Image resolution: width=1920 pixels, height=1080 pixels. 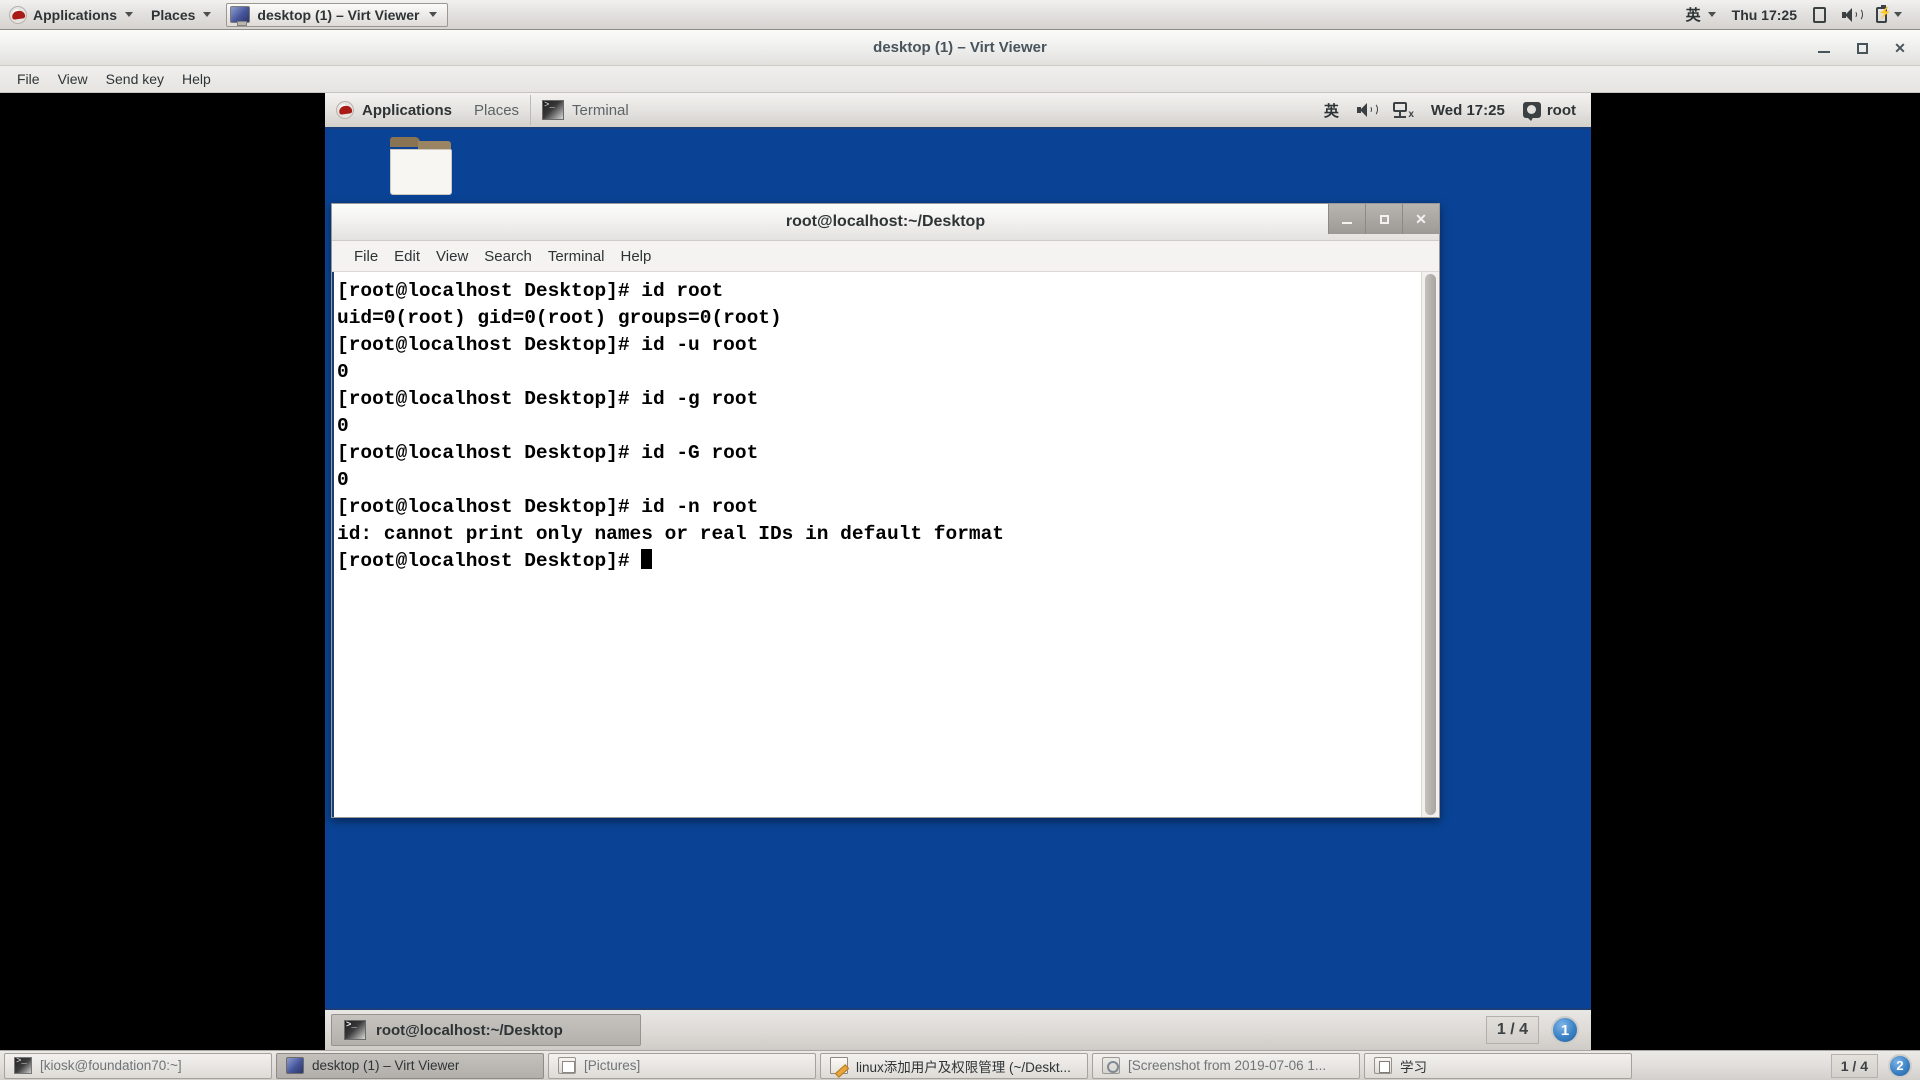 What do you see at coordinates (1900, 48) in the screenshot?
I see `close-button: ✕` at bounding box center [1900, 48].